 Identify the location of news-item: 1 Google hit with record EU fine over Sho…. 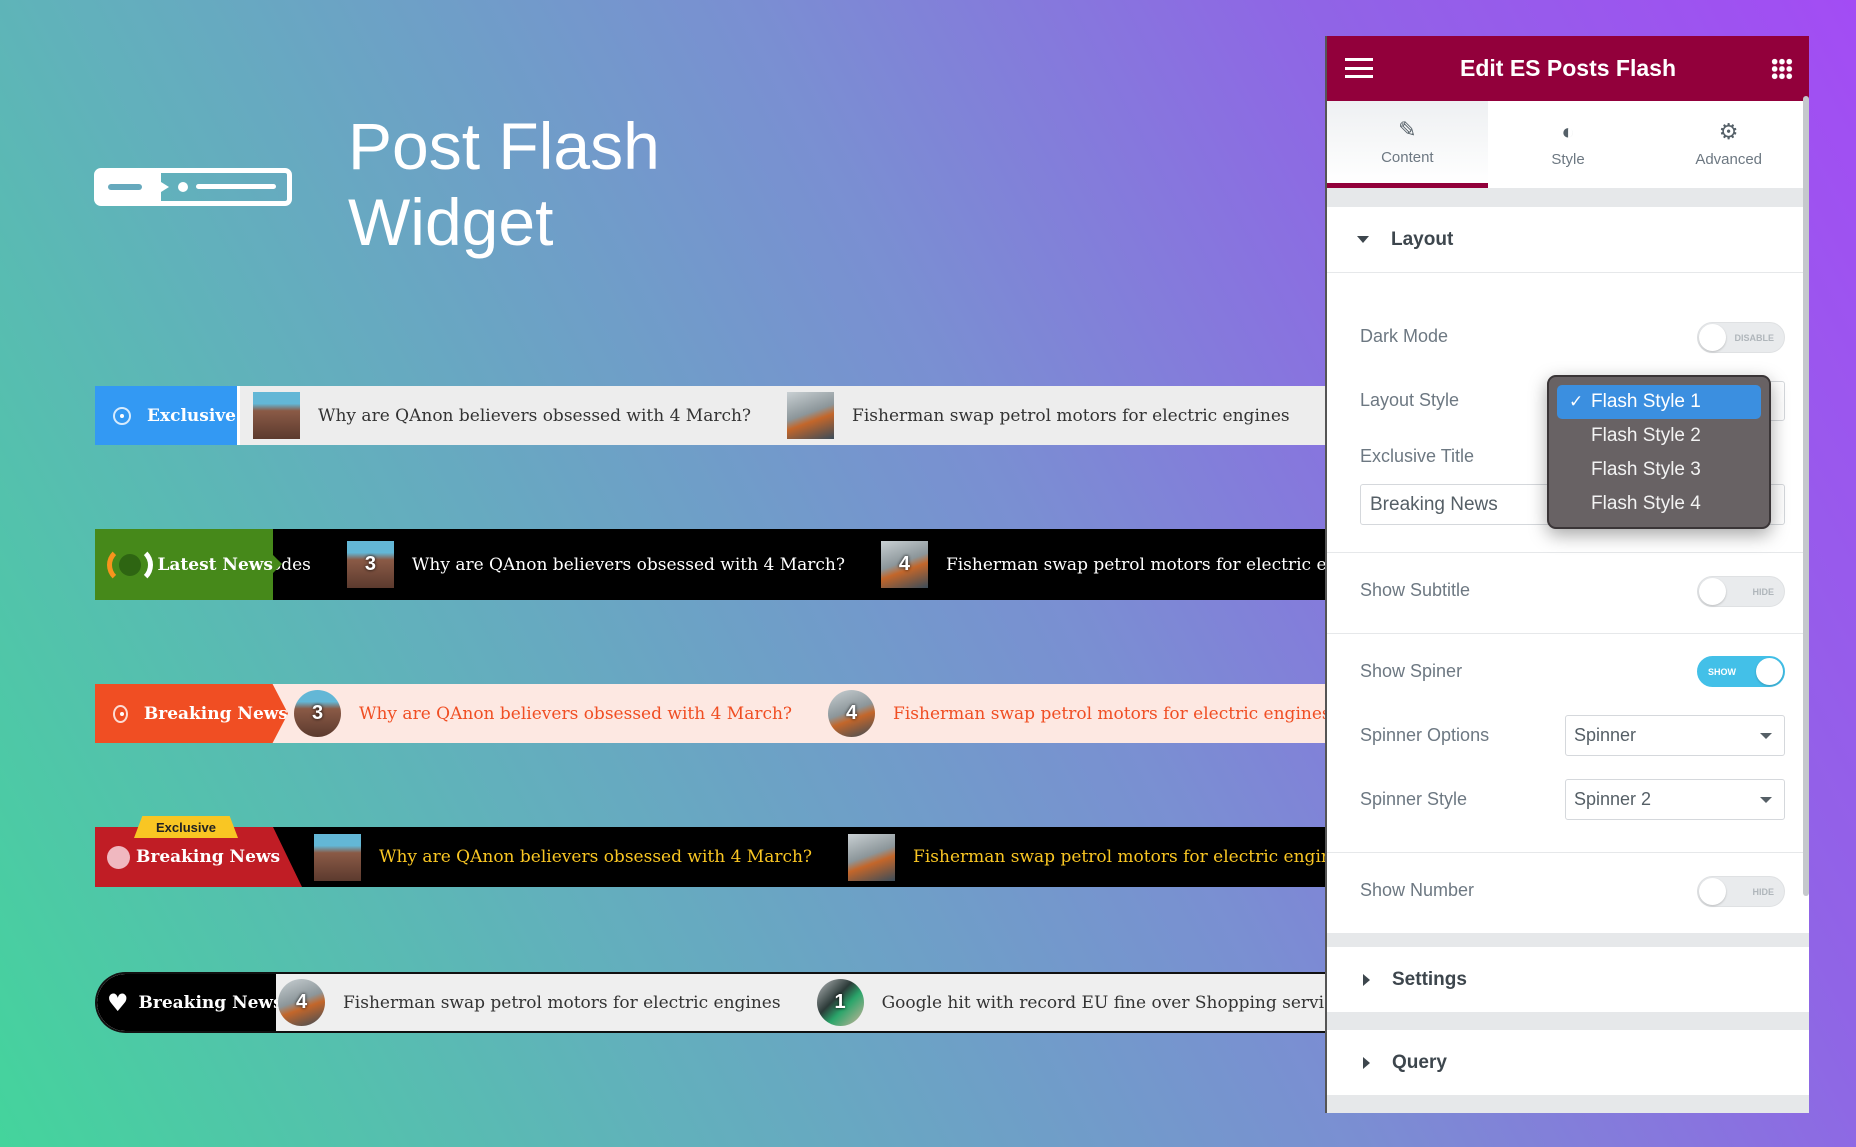
(1070, 1002).